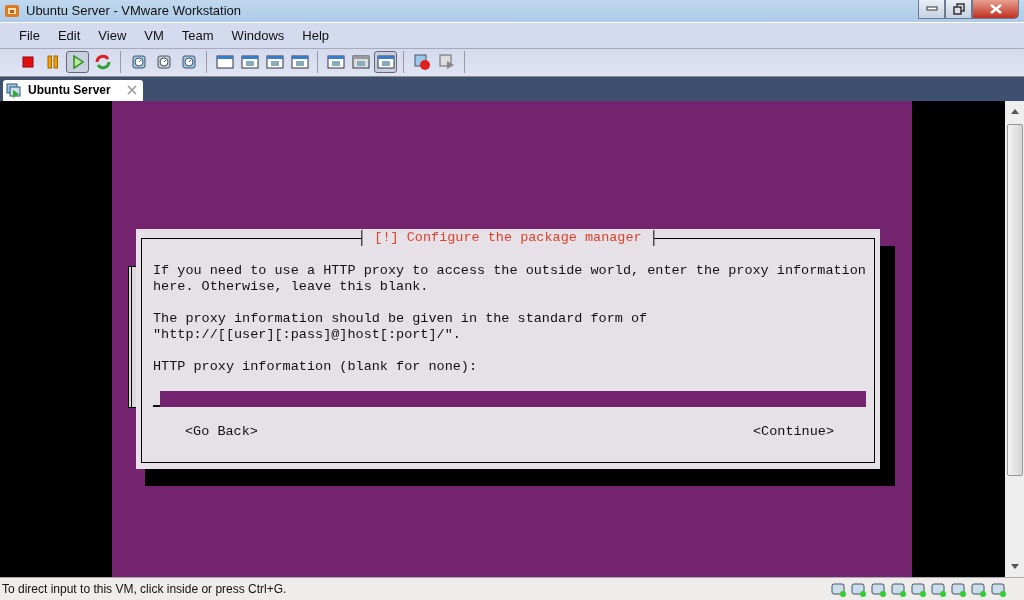 The width and height of the screenshot is (1024, 600). I want to click on scroll-down-icon, so click(1014, 567).